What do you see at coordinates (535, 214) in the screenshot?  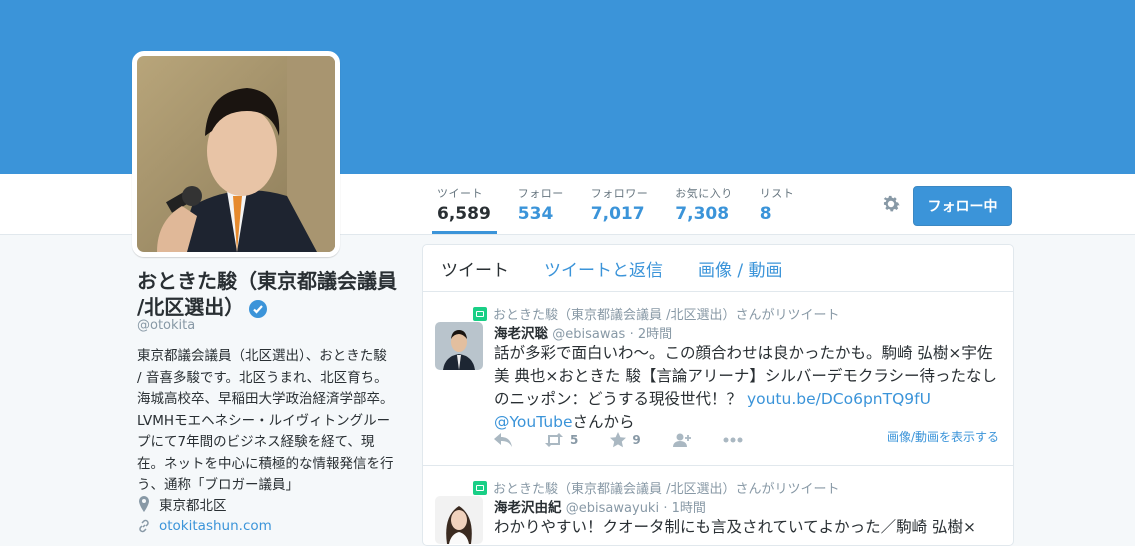 I see `stat-value: 534` at bounding box center [535, 214].